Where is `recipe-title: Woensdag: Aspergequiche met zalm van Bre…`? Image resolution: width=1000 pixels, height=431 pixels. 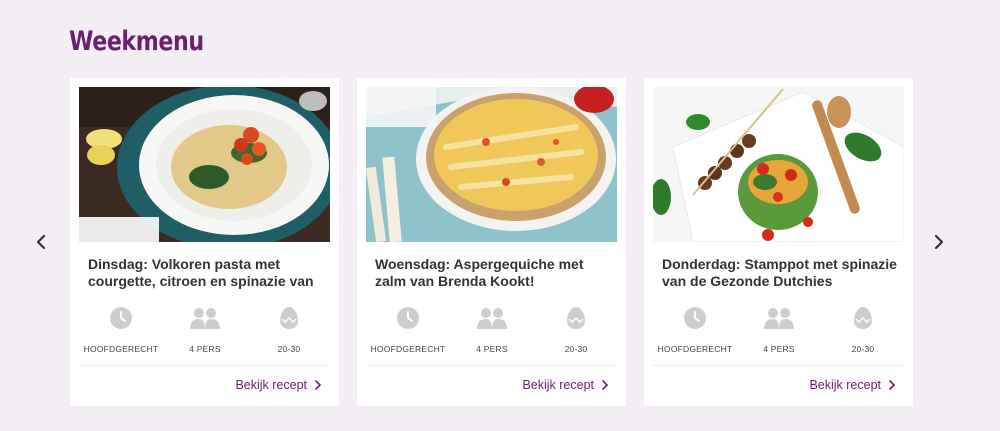 recipe-title: Woensdag: Aspergequiche met zalm van Bre… is located at coordinates (495, 273).